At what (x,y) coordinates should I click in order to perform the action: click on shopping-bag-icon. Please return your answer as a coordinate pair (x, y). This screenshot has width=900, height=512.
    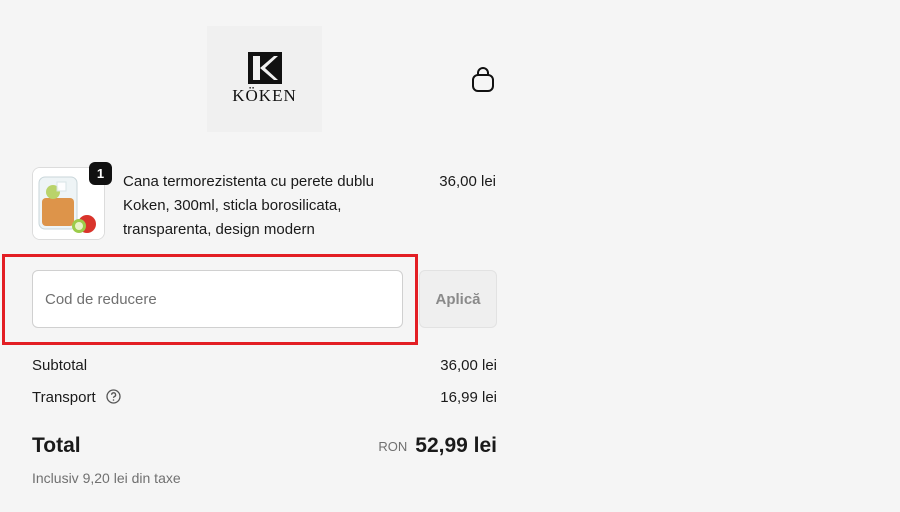
    Looking at the image, I should click on (483, 80).